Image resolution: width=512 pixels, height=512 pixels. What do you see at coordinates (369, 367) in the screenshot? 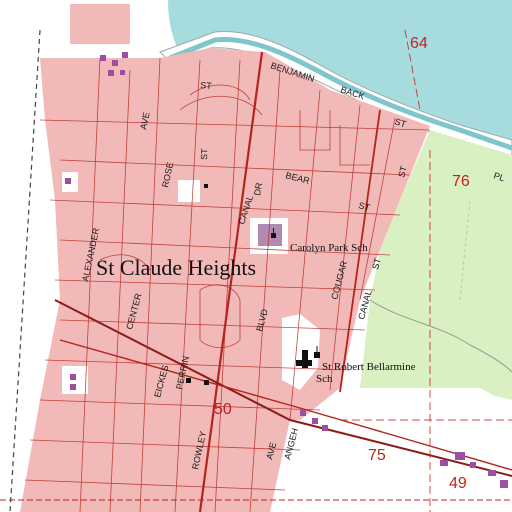
I see `school-label-bellarmine: St Robert Bellarmine` at bounding box center [369, 367].